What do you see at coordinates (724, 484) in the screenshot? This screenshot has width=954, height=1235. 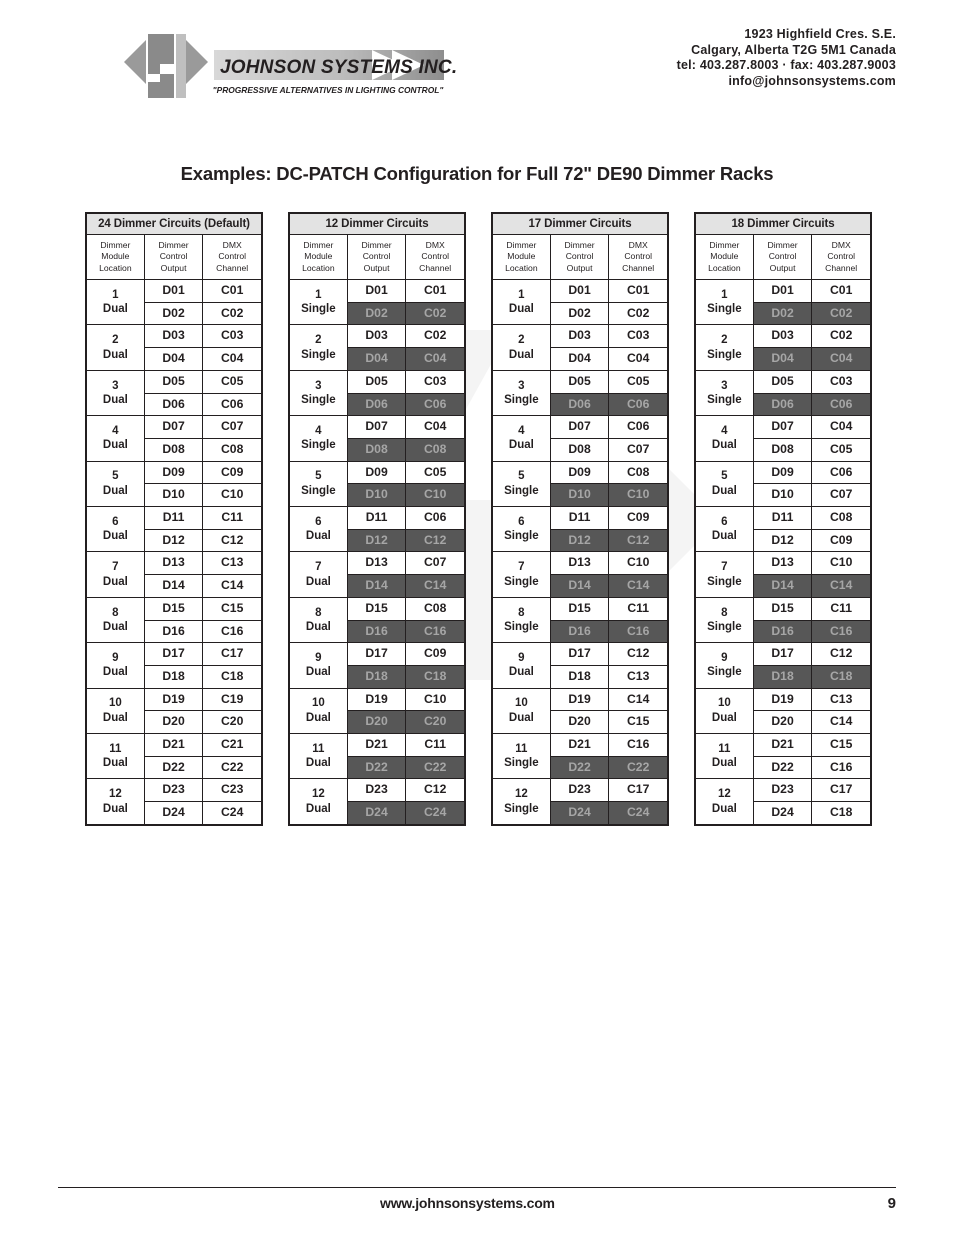 I see `module-location-cell: 5 Dual` at bounding box center [724, 484].